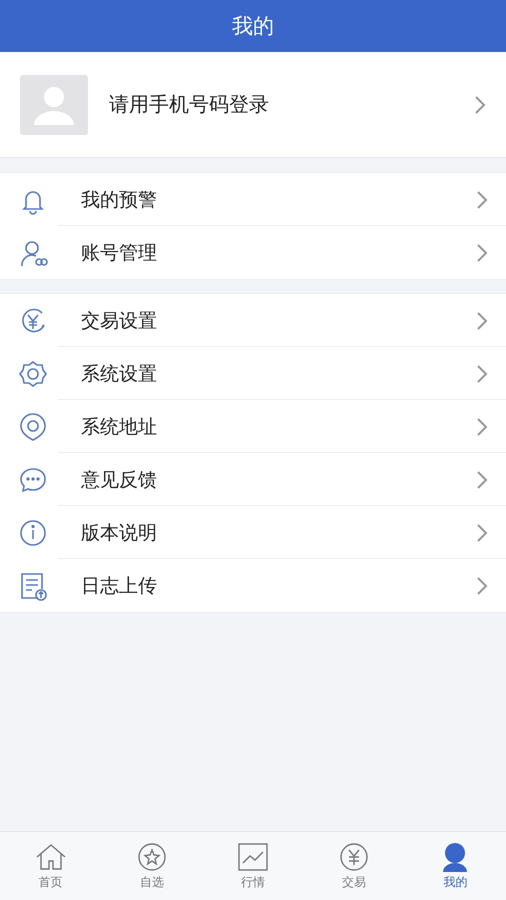 Image resolution: width=506 pixels, height=900 pixels. Describe the element at coordinates (119, 253) in the screenshot. I see `menu-label: 账号管理` at that location.